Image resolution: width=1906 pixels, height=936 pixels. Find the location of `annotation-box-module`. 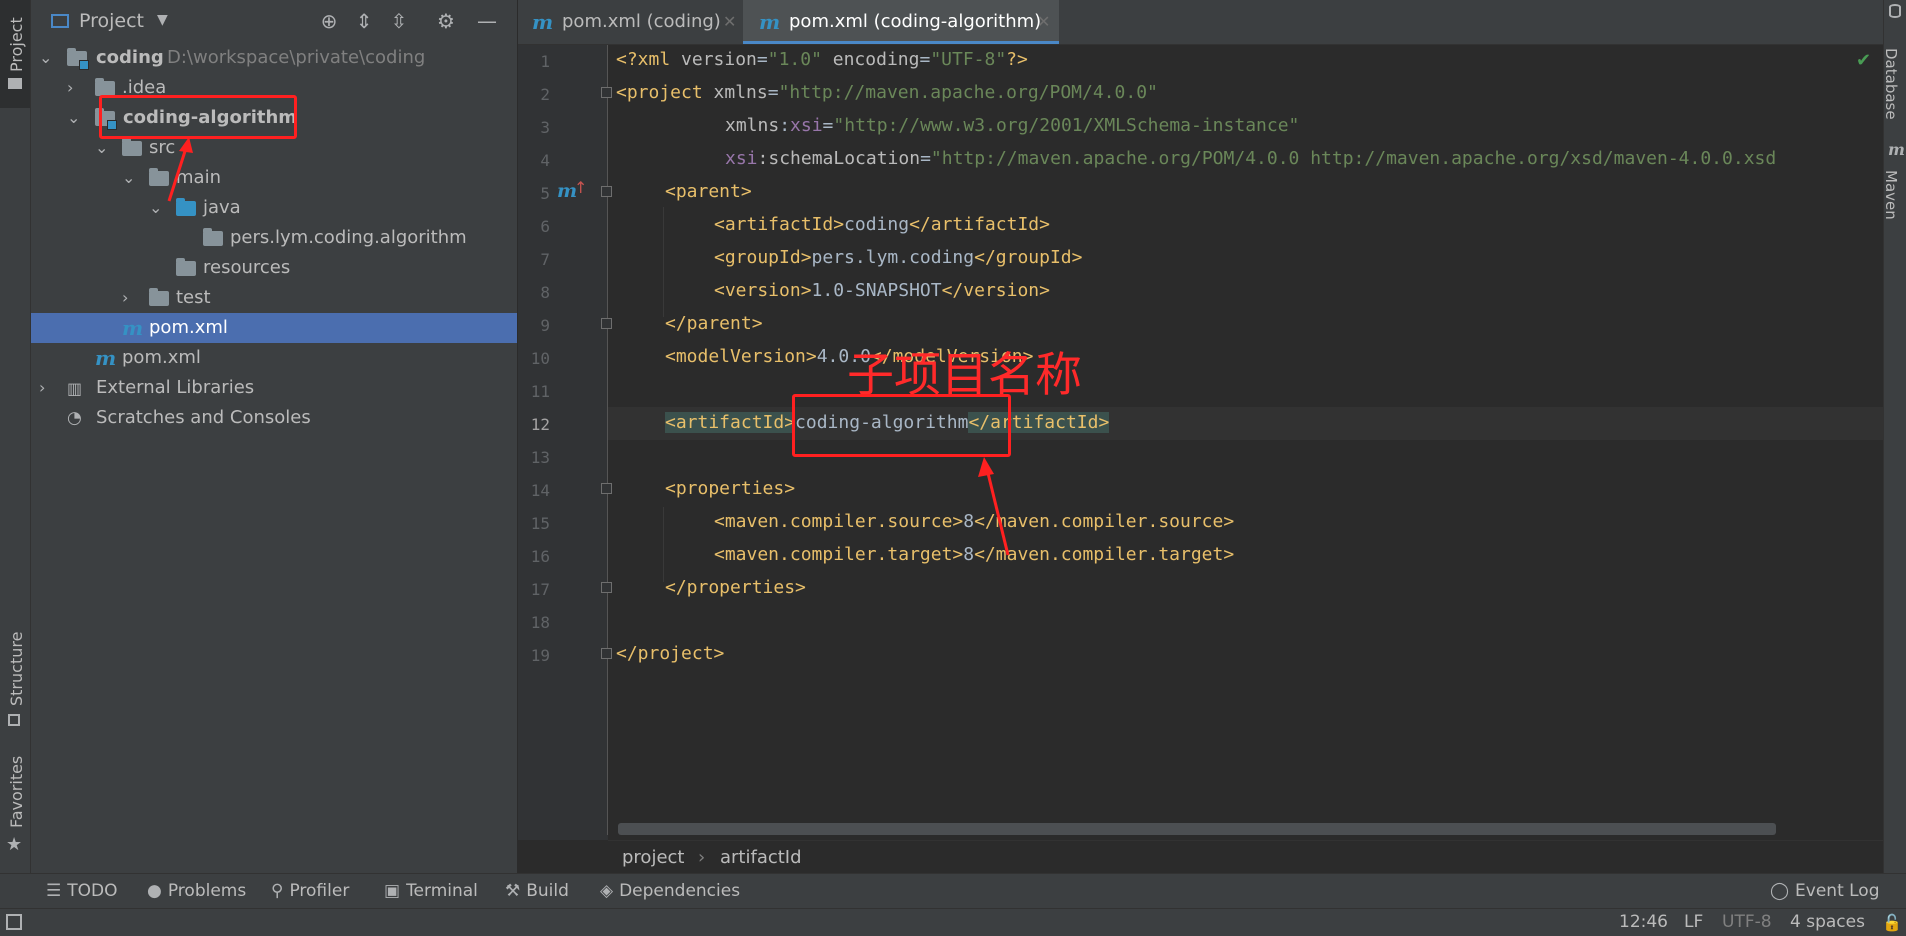

annotation-box-module is located at coordinates (198, 117).